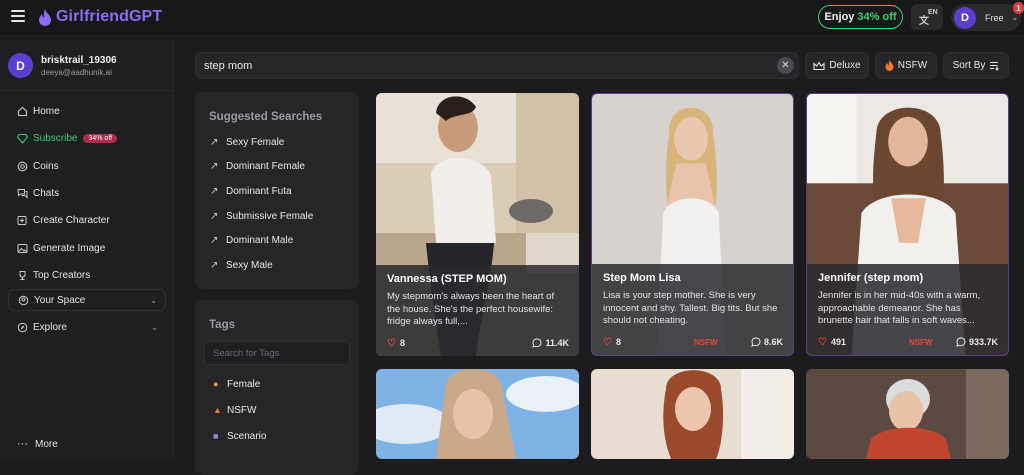 The image size is (1024, 475). I want to click on suggested-item: ↗ Submissive Female, so click(280, 216).